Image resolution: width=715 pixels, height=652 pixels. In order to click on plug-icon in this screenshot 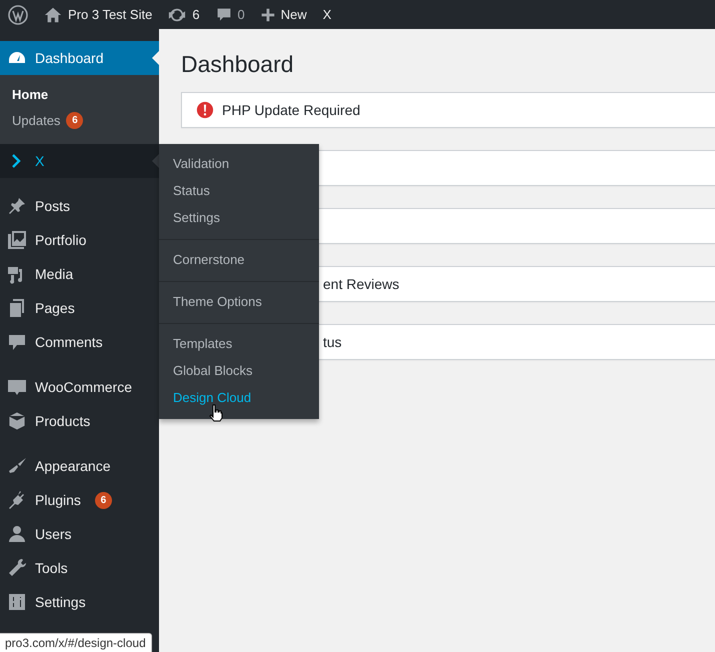, I will do `click(17, 500)`.